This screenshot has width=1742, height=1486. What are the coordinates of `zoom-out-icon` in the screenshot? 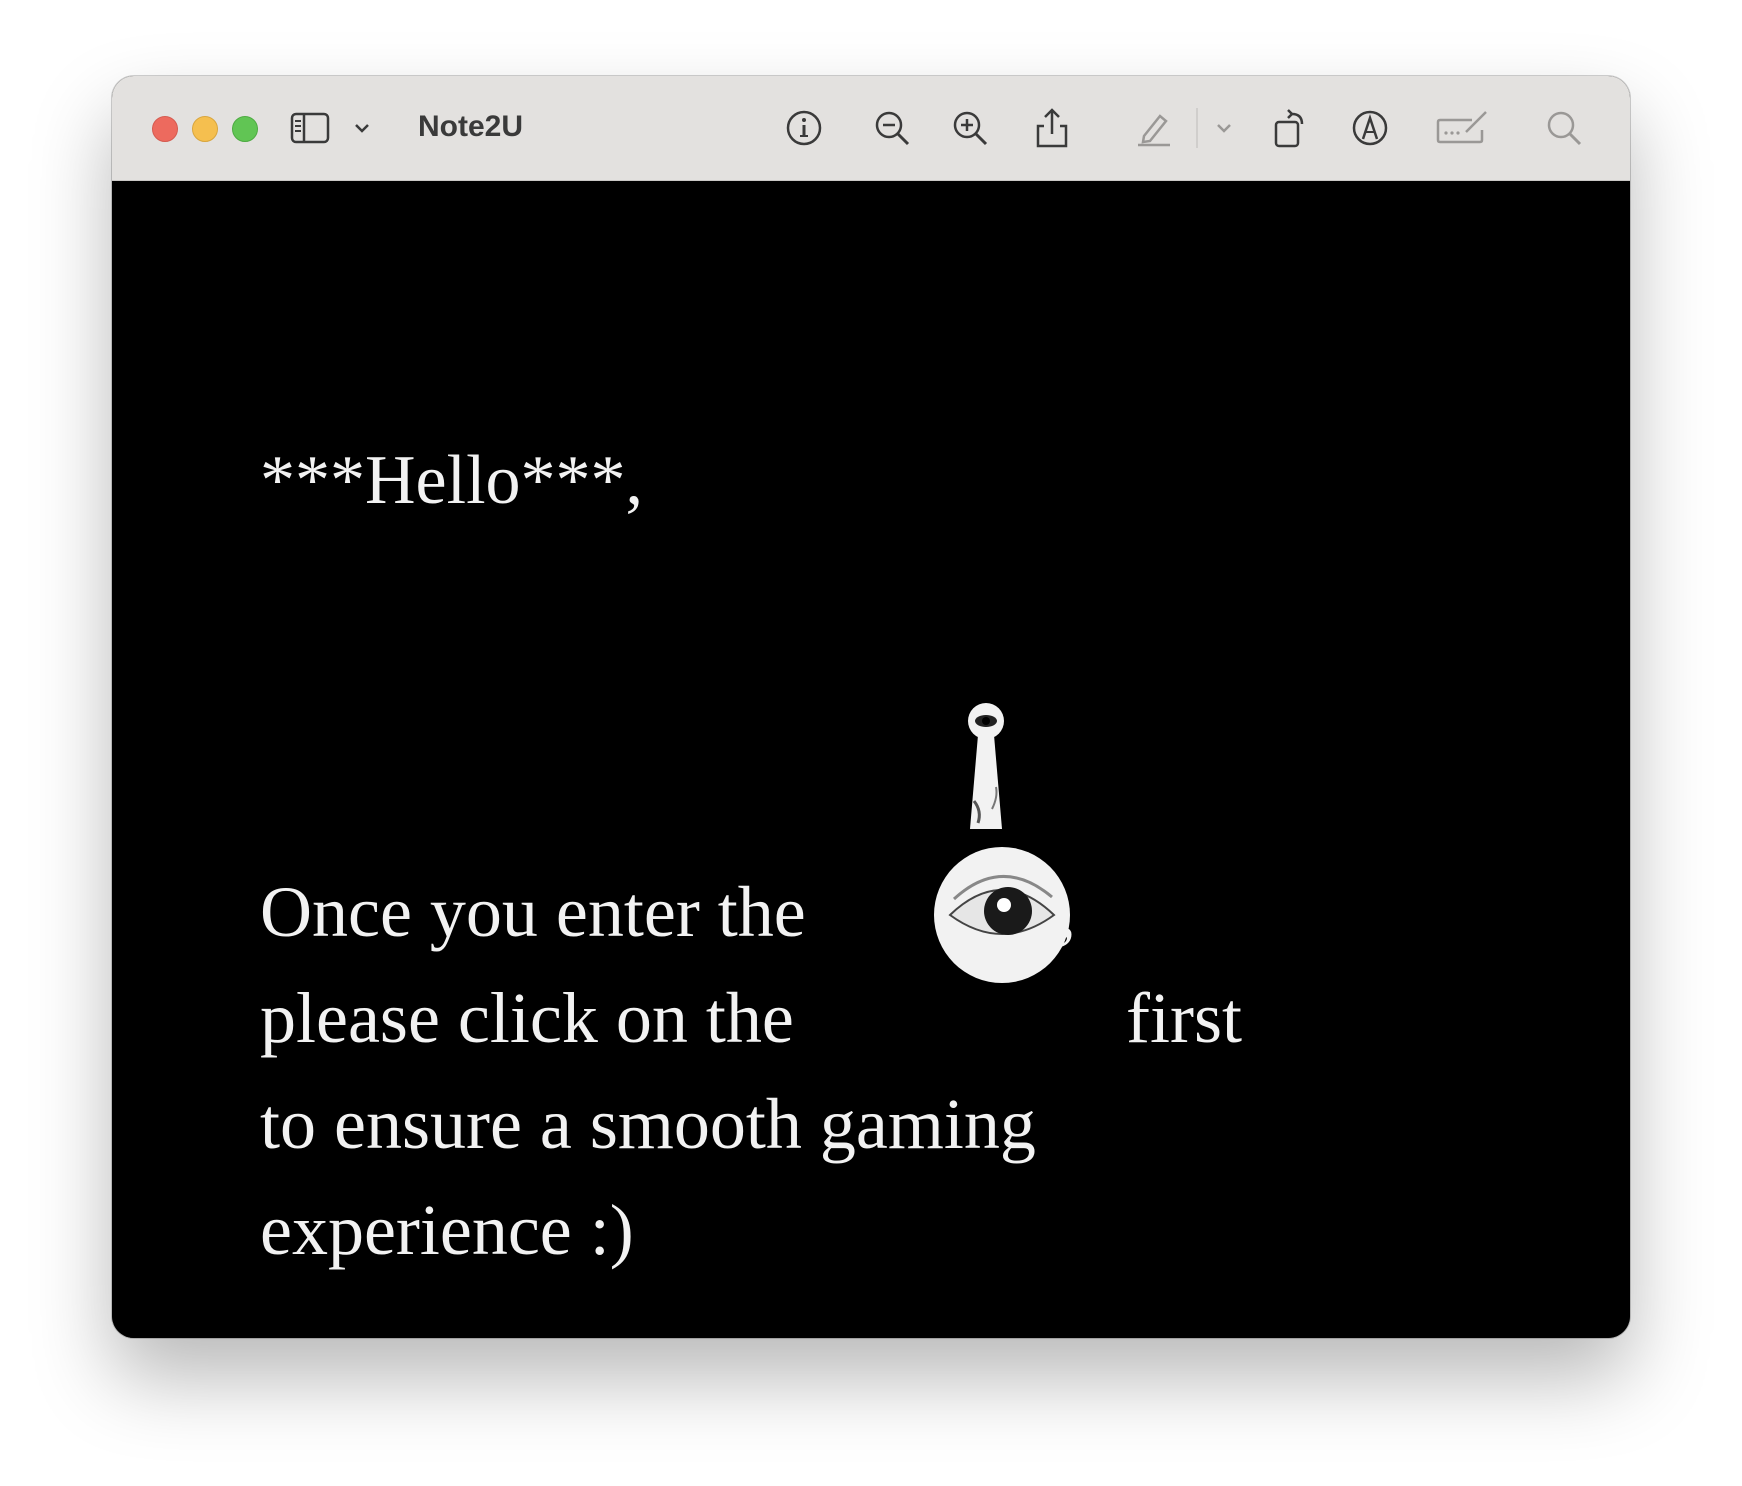 It's located at (892, 128).